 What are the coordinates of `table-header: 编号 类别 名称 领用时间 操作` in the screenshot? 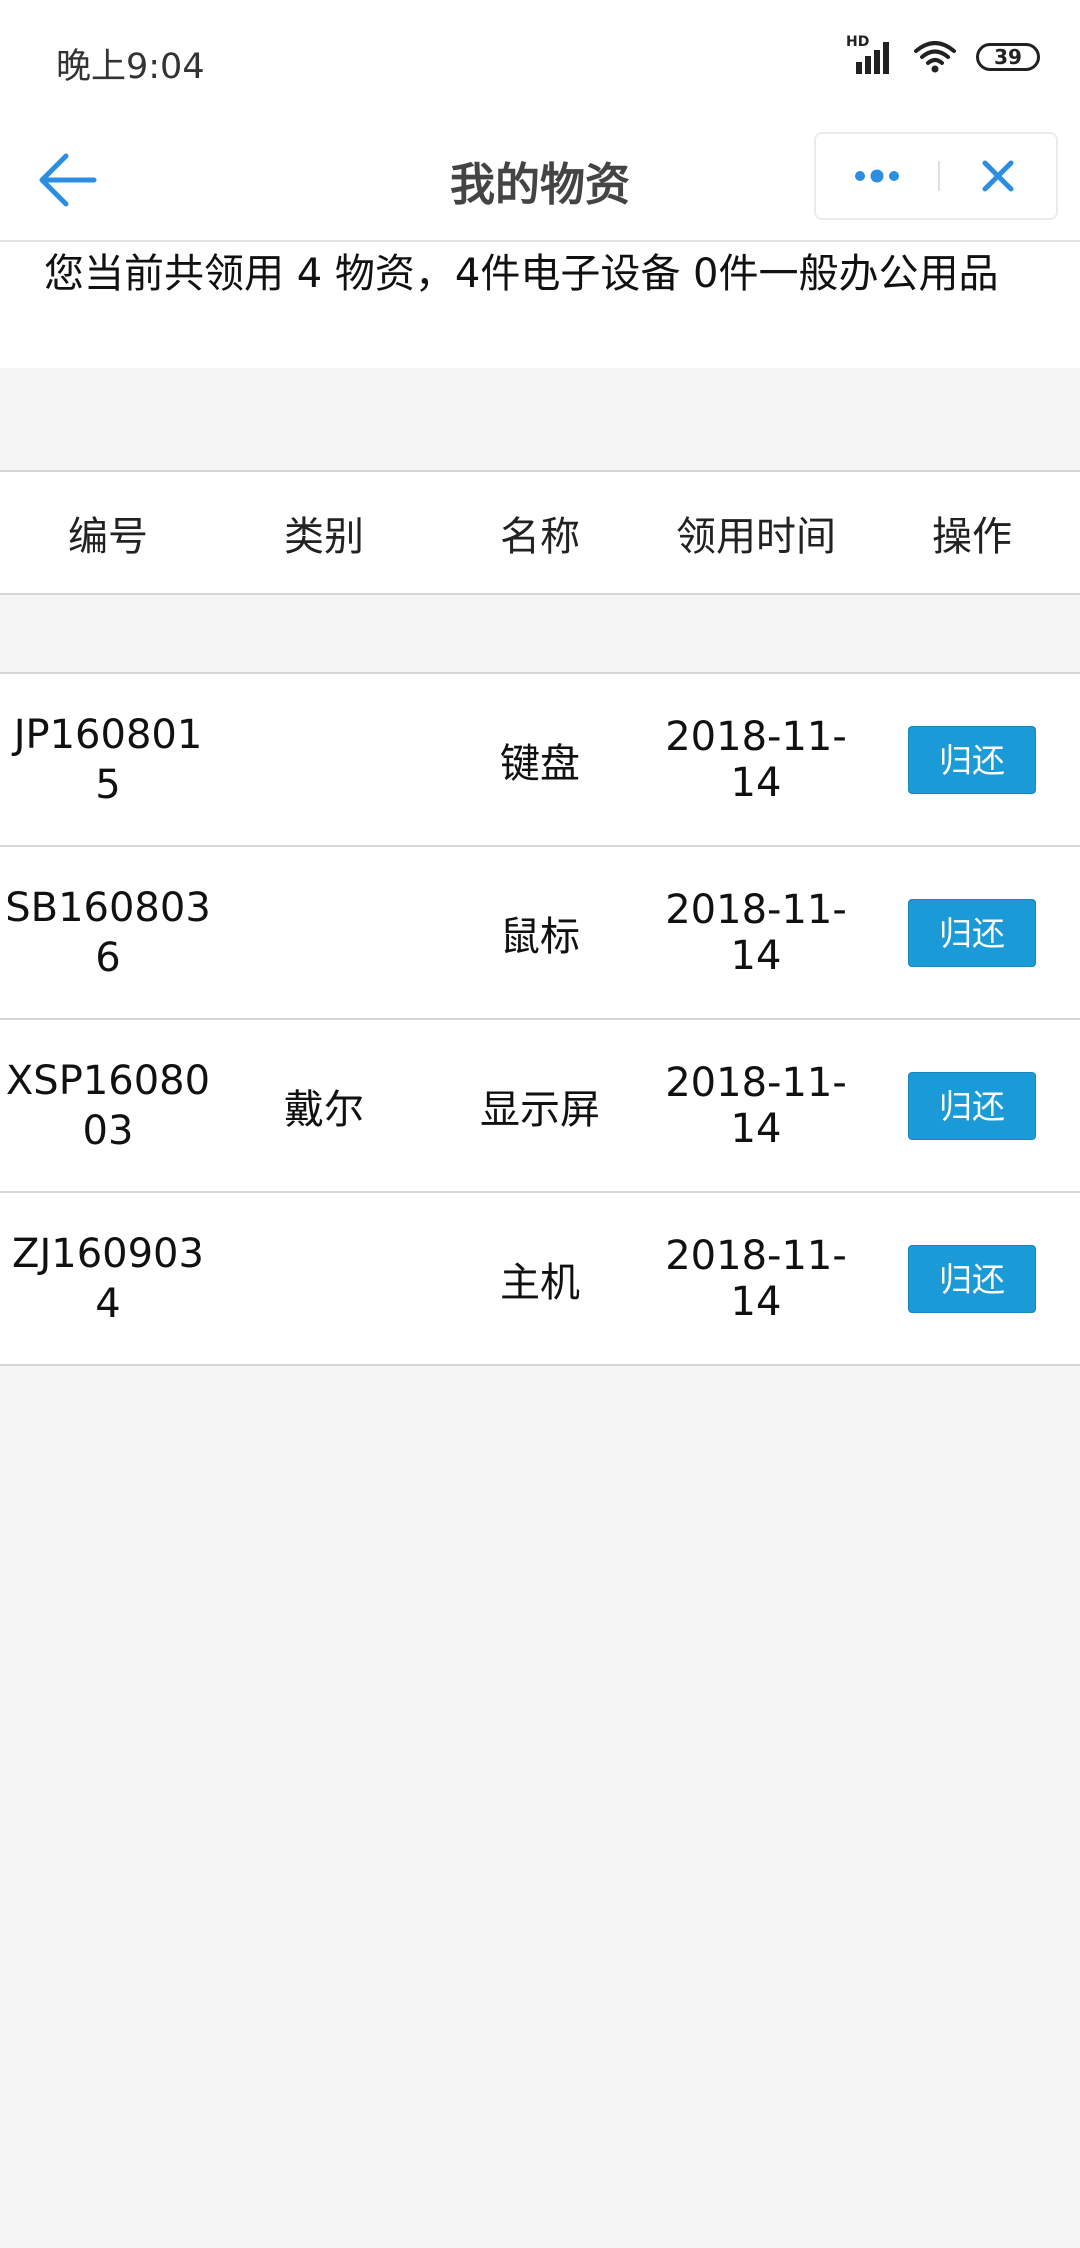 It's located at (540, 532).